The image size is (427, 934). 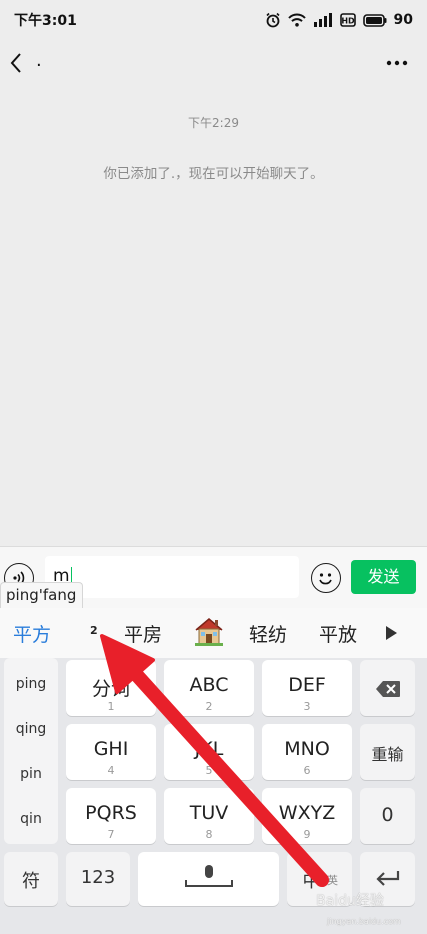 I want to click on candidate-item: 平放, so click(x=339, y=633).